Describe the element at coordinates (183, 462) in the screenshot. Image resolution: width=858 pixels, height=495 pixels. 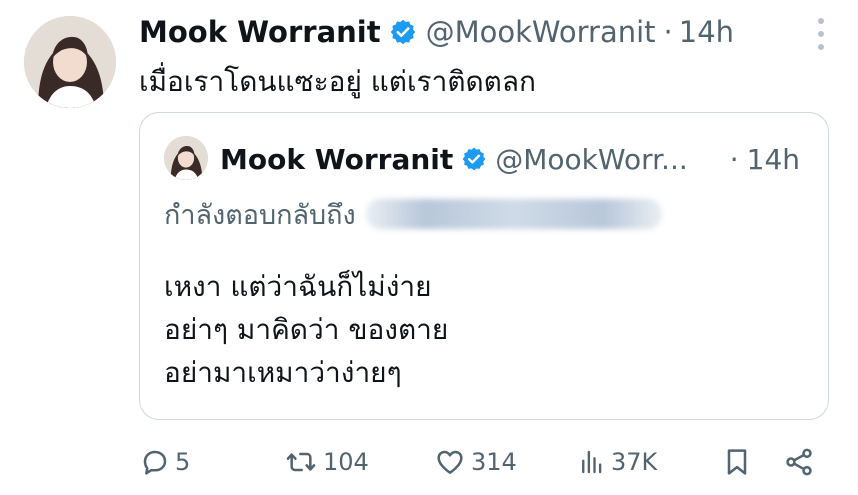
I see `reply-count: 5` at that location.